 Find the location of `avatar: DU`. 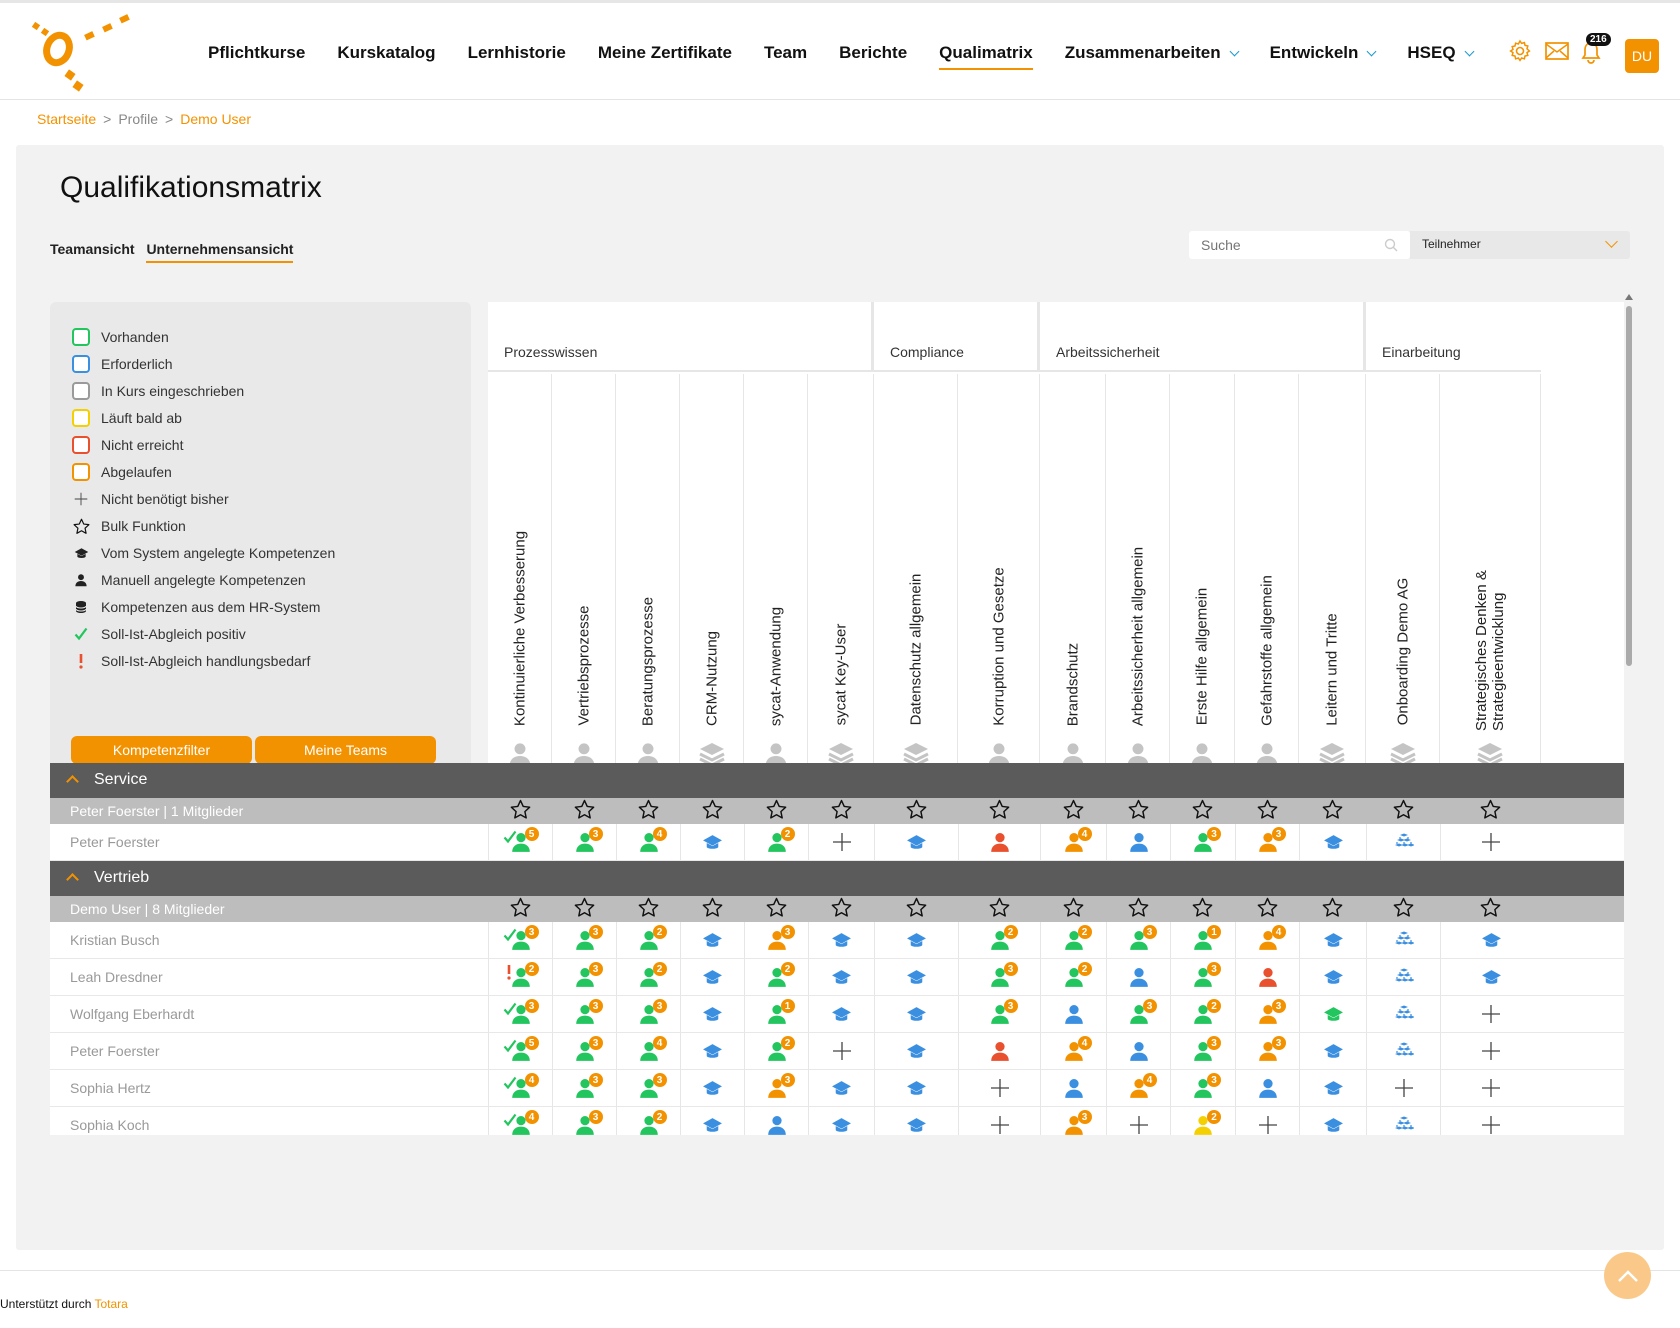

avatar: DU is located at coordinates (1642, 56).